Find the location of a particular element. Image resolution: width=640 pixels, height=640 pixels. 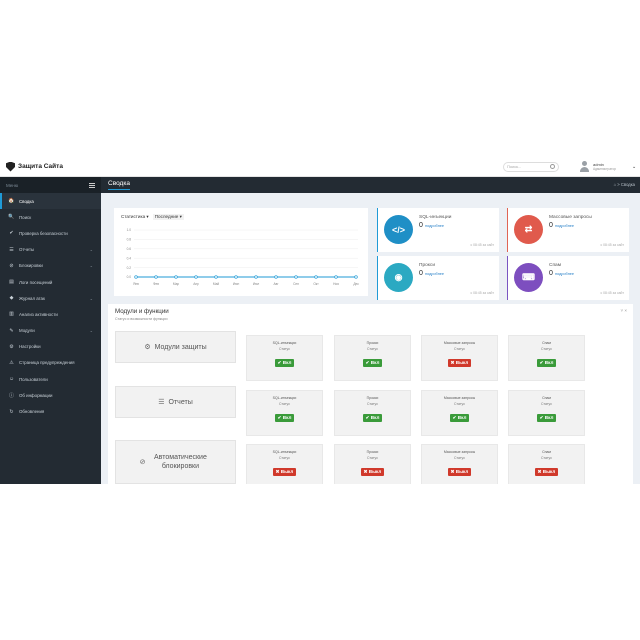

brand: Защита Сайта is located at coordinates (50, 167).